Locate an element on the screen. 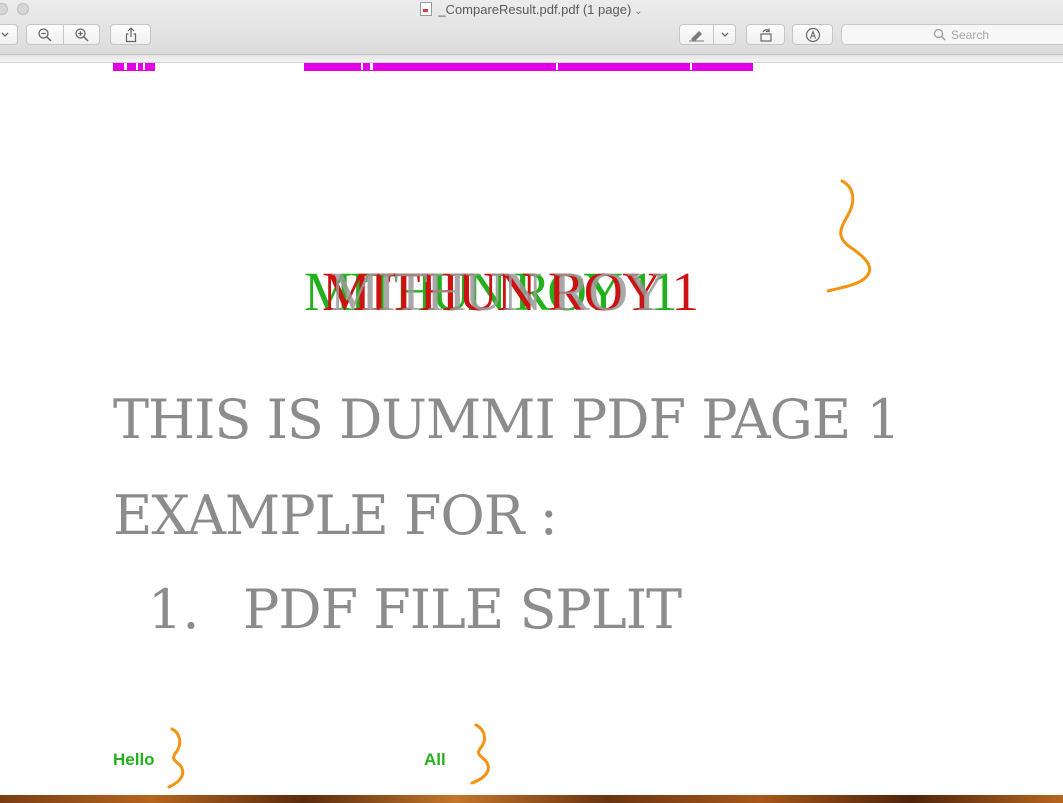  heading-line-2: EXAMPLE FOR : is located at coordinates (335, 515).